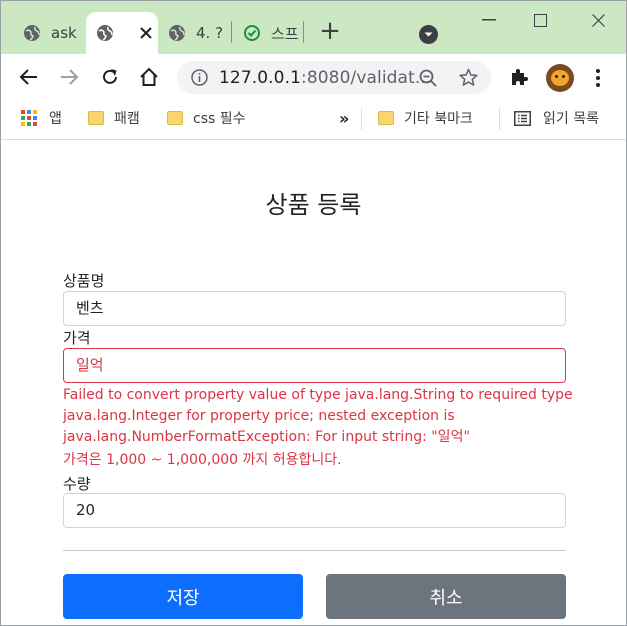 The height and width of the screenshot is (626, 627). I want to click on home-icon, so click(149, 76).